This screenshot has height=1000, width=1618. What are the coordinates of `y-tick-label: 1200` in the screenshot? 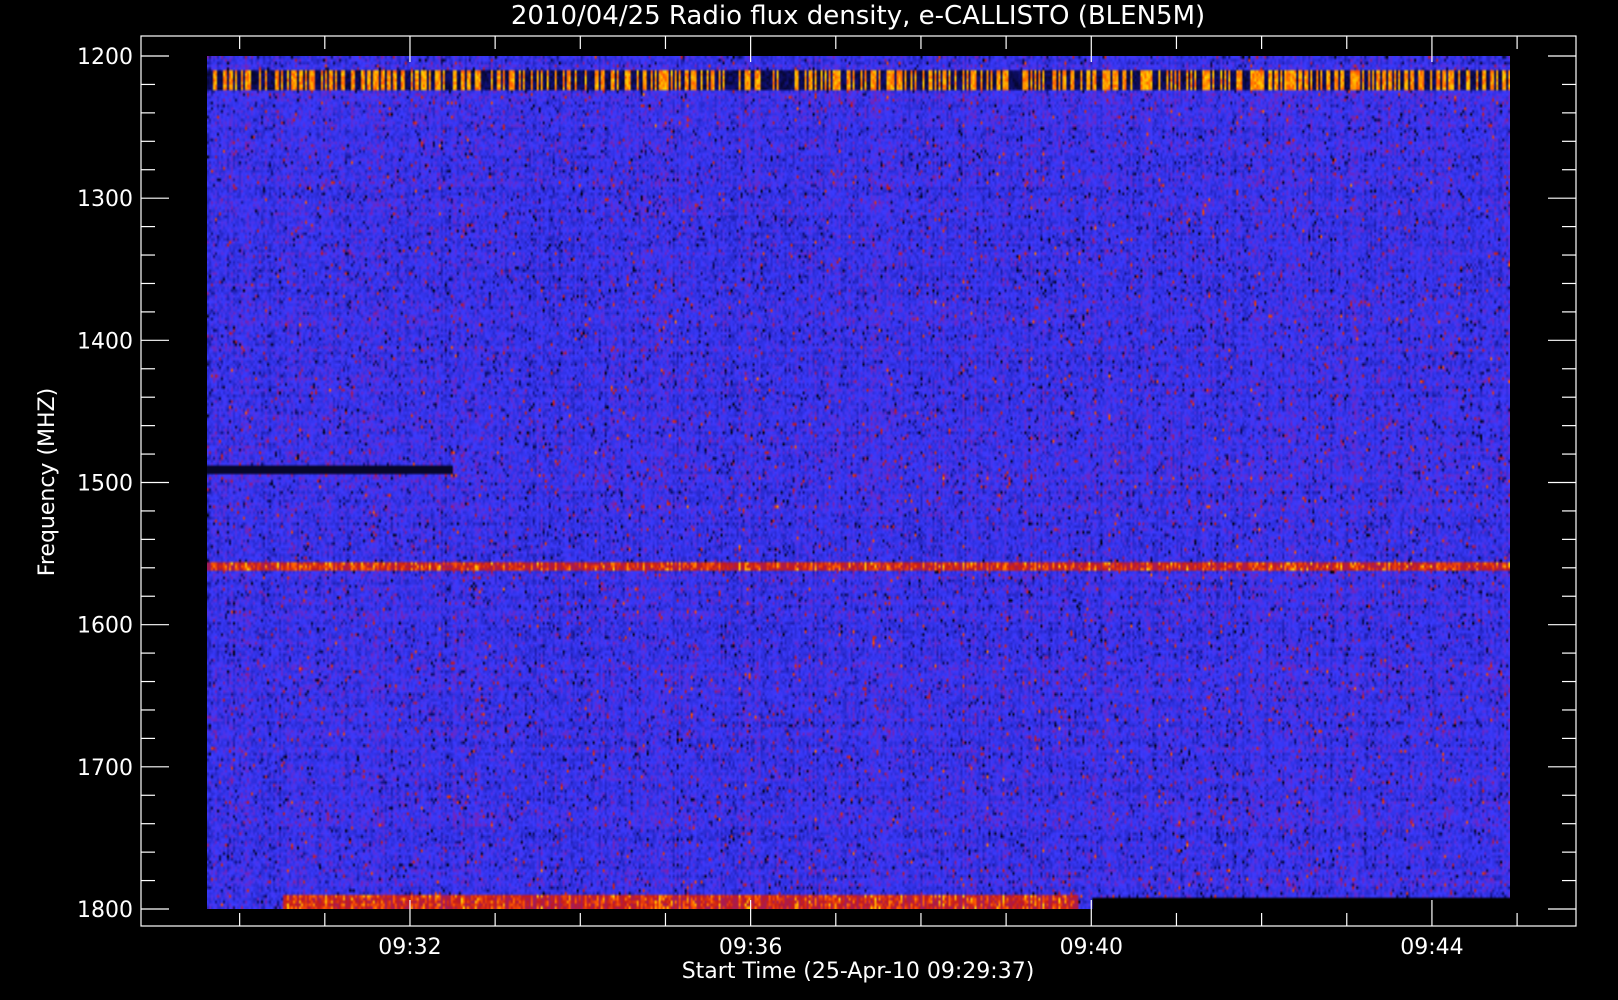 It's located at (105, 57).